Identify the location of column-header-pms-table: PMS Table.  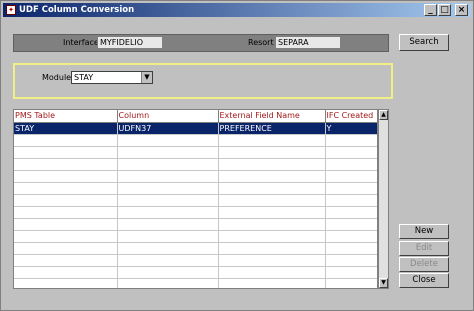
(66, 116).